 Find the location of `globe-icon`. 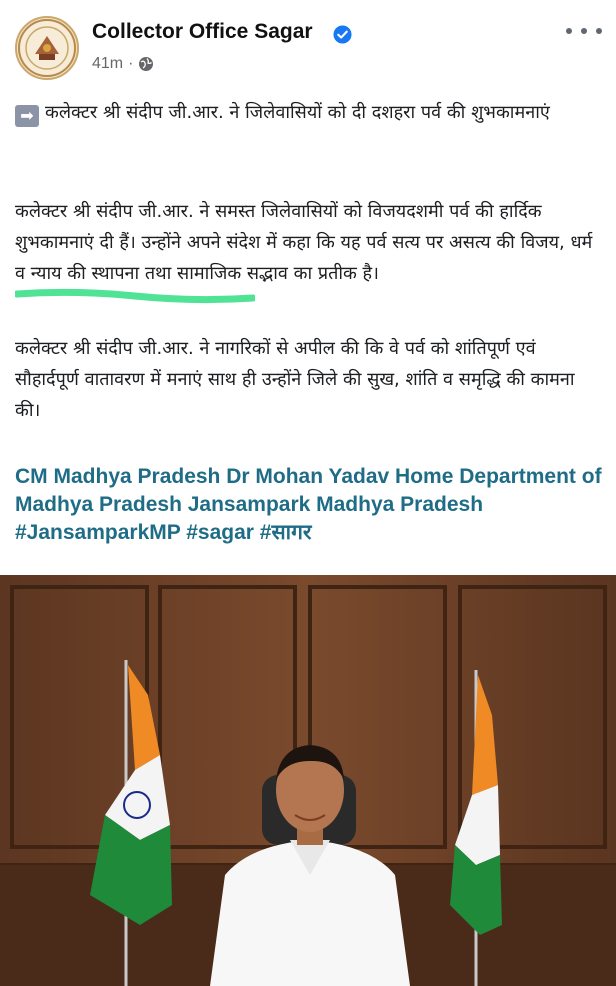

globe-icon is located at coordinates (146, 64).